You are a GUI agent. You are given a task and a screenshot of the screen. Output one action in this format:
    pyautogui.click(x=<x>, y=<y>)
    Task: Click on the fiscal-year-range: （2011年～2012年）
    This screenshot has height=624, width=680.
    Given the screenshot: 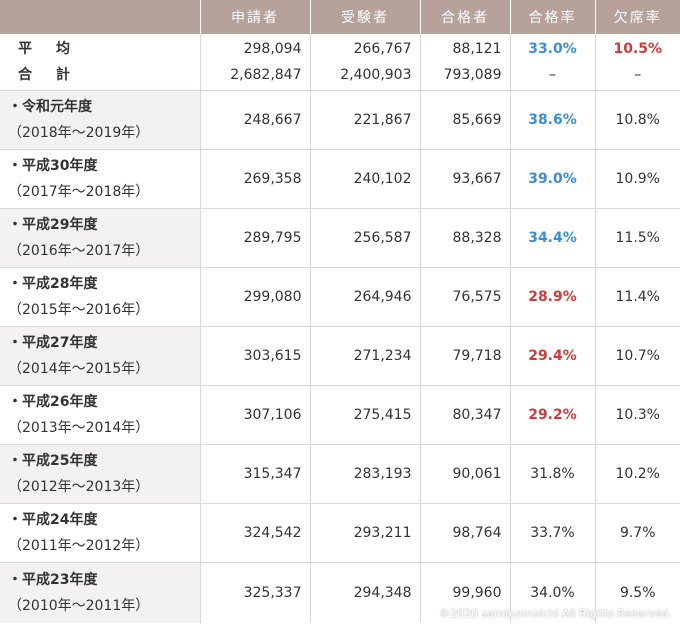 What is the action you would take?
    pyautogui.click(x=79, y=546)
    